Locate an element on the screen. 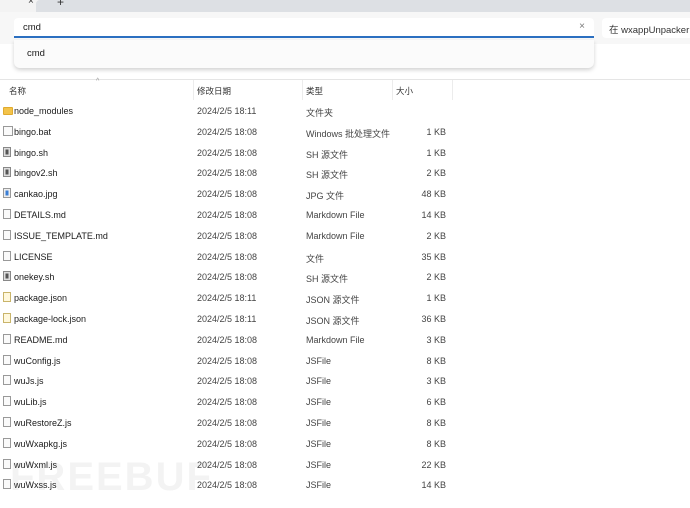 The height and width of the screenshot is (508, 690). file-type: Windows 批处理文件 is located at coordinates (348, 133).